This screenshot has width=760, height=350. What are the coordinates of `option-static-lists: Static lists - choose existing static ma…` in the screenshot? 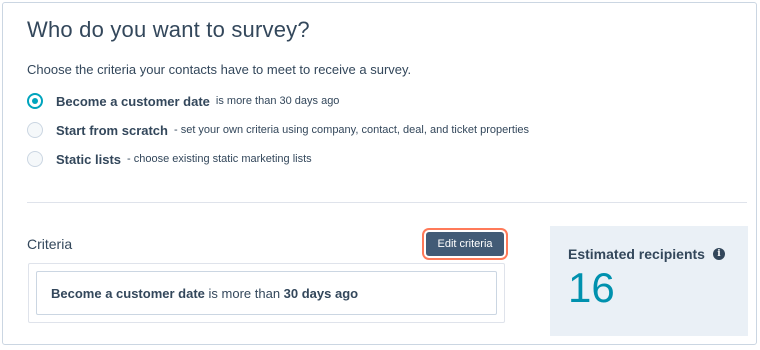 It's located at (169, 159).